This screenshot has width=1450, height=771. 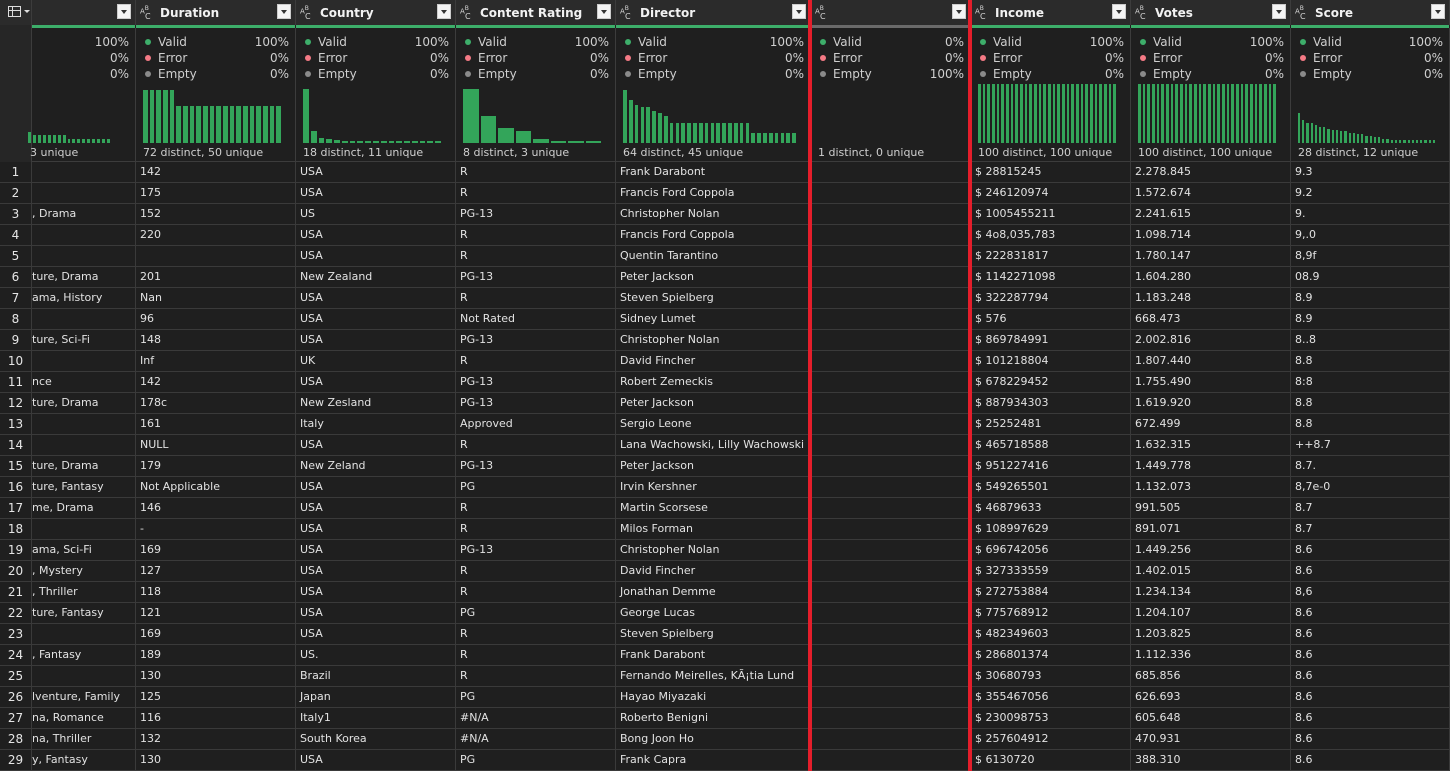 What do you see at coordinates (216, 529) in the screenshot?
I see `table-cell: -` at bounding box center [216, 529].